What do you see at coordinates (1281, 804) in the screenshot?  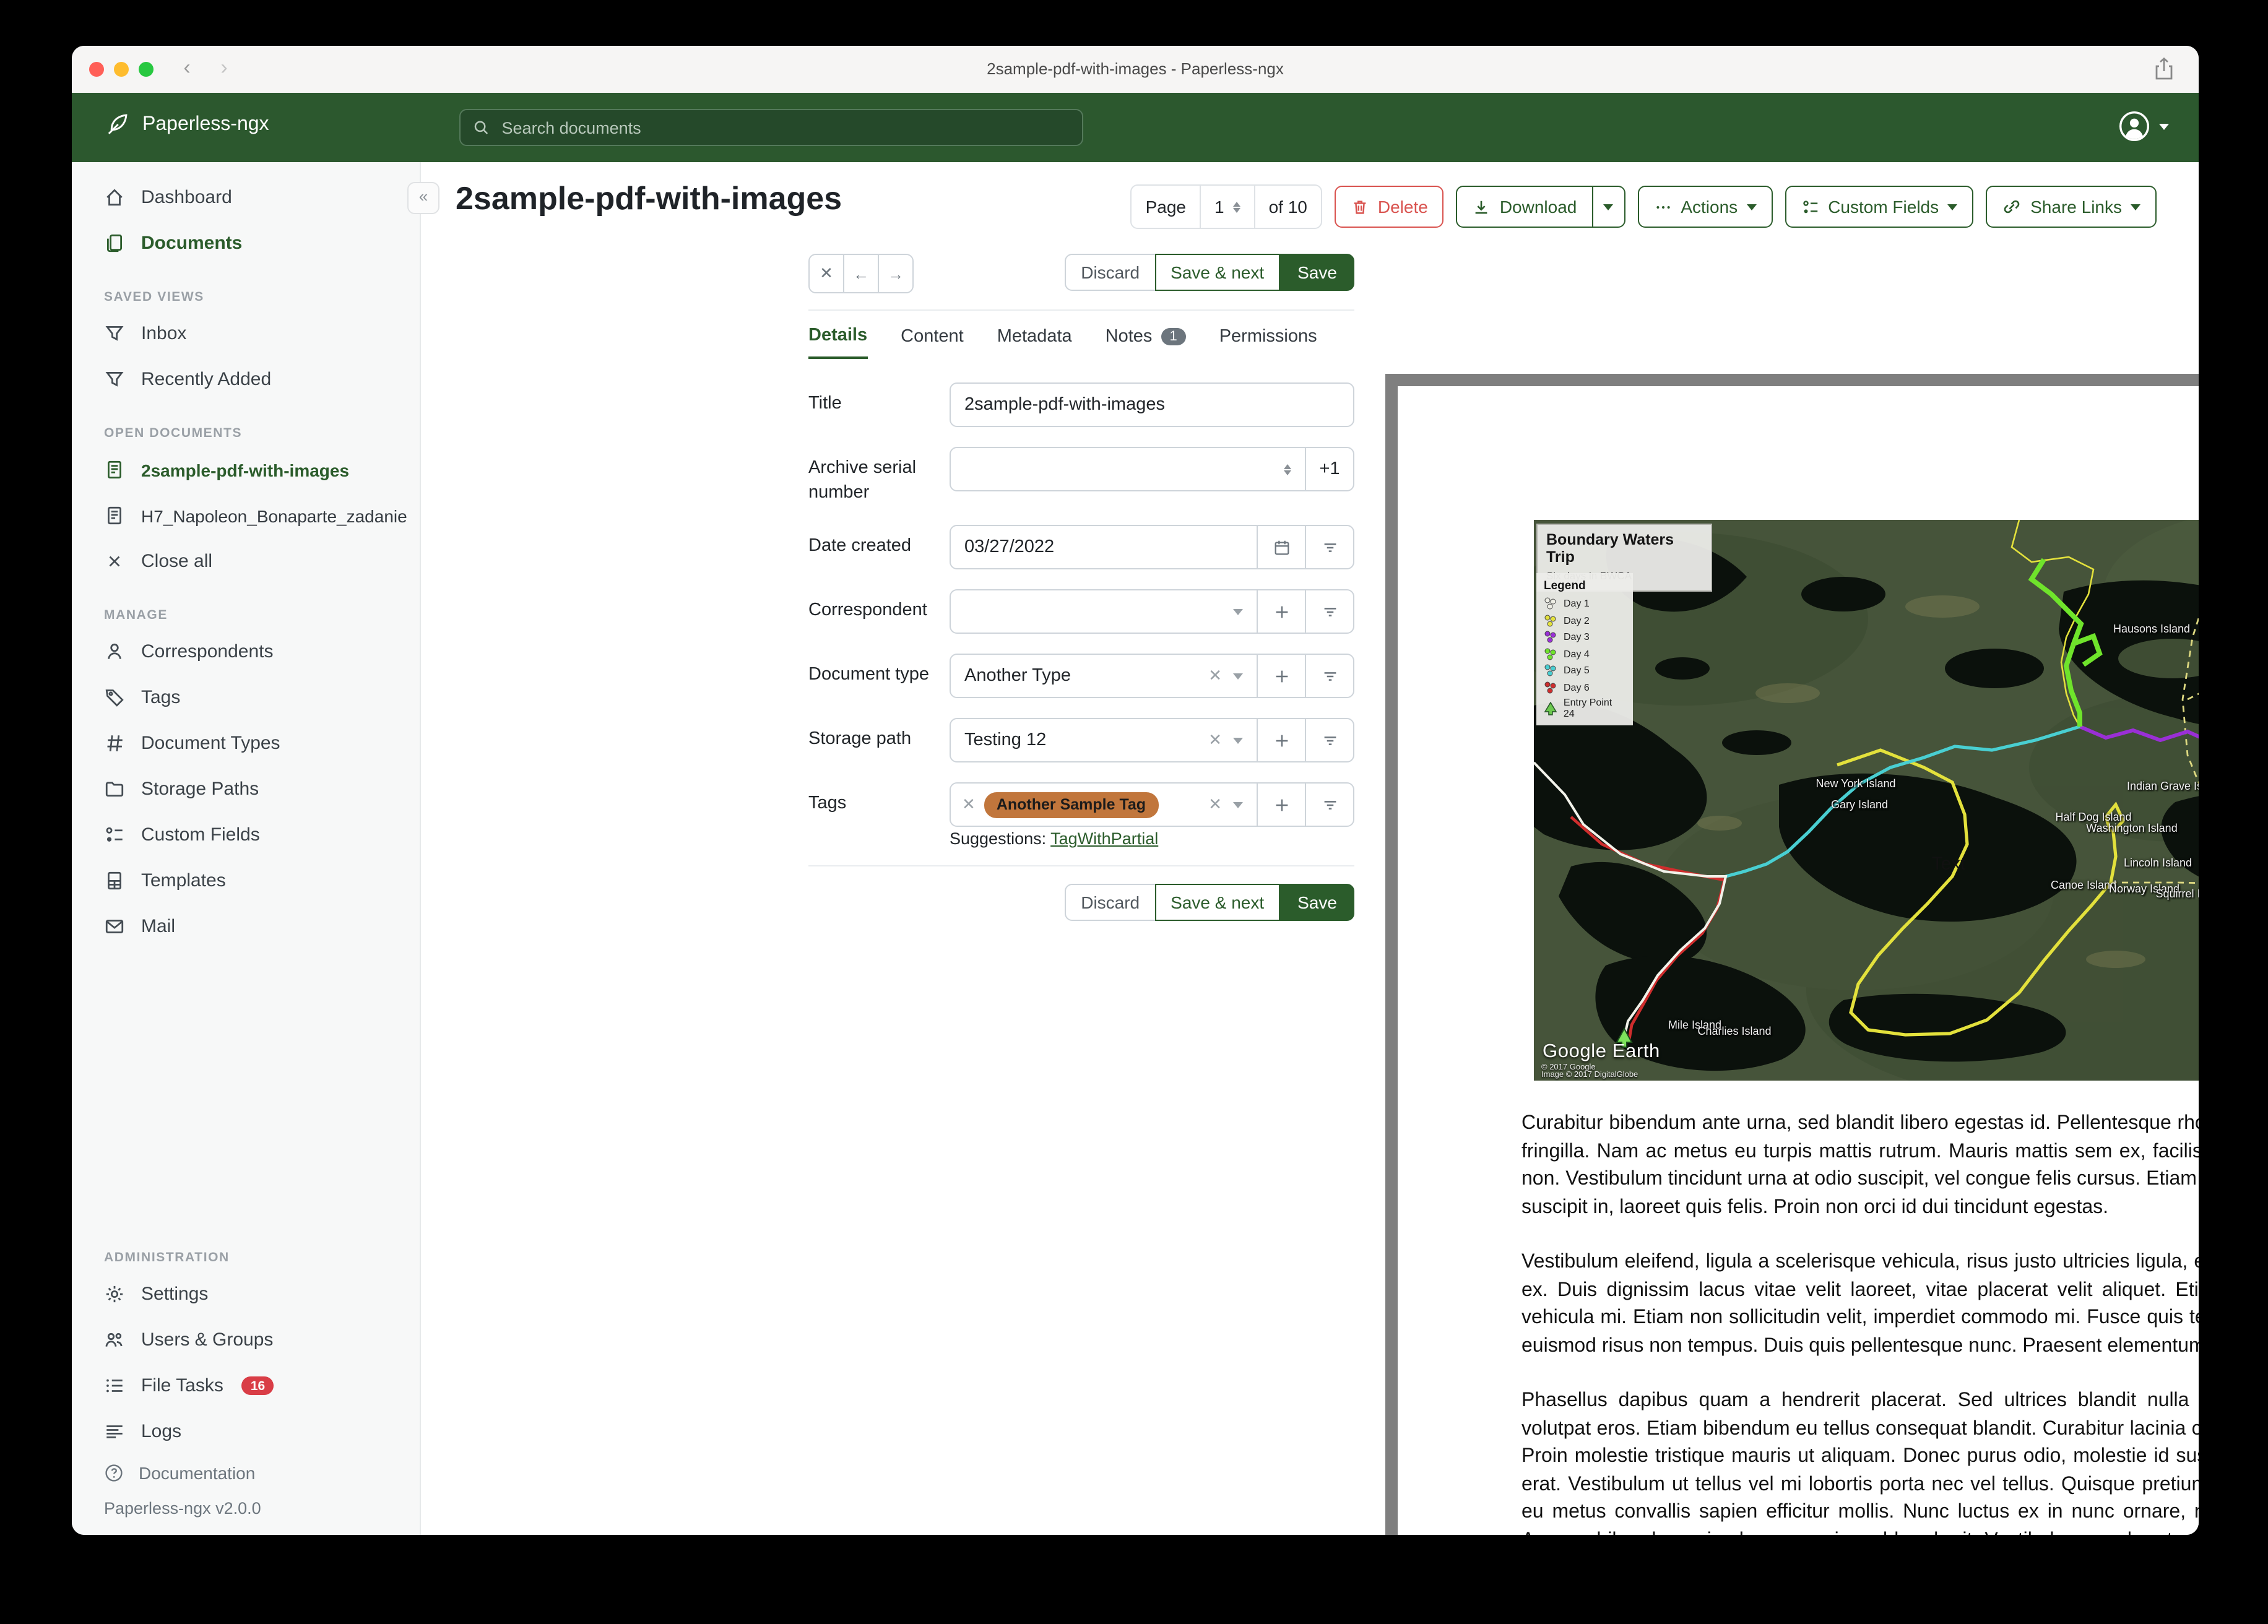 I see `add-tag-button` at bounding box center [1281, 804].